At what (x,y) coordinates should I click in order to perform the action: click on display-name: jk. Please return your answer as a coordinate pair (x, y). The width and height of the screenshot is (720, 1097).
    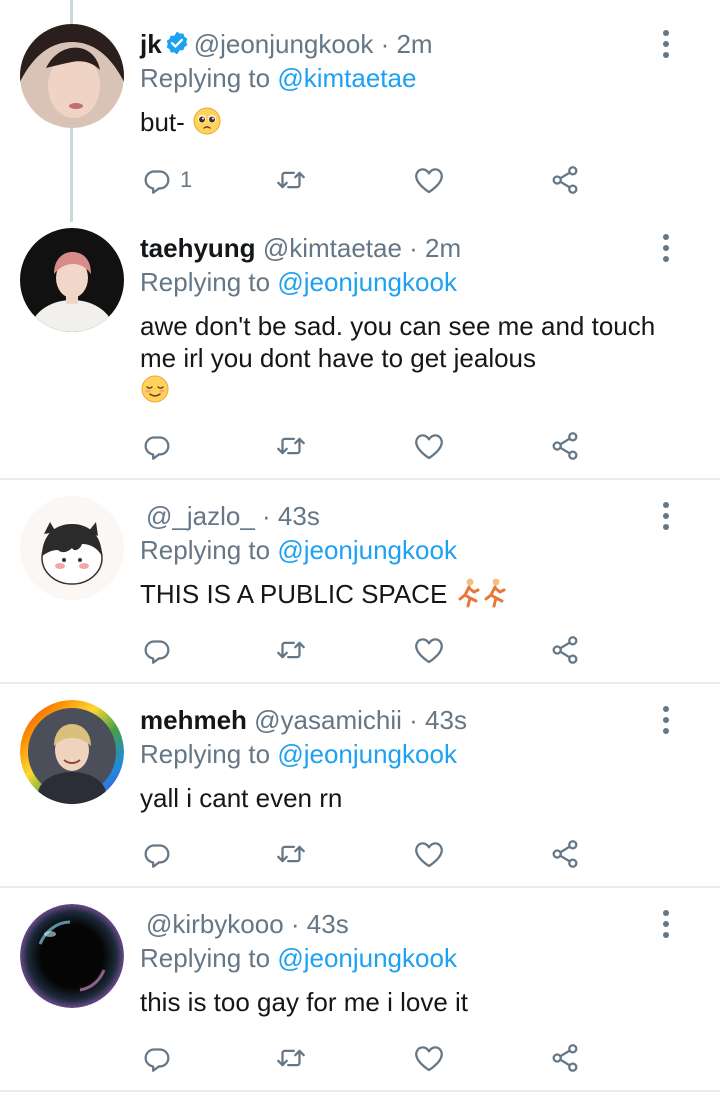
    Looking at the image, I should click on (151, 44).